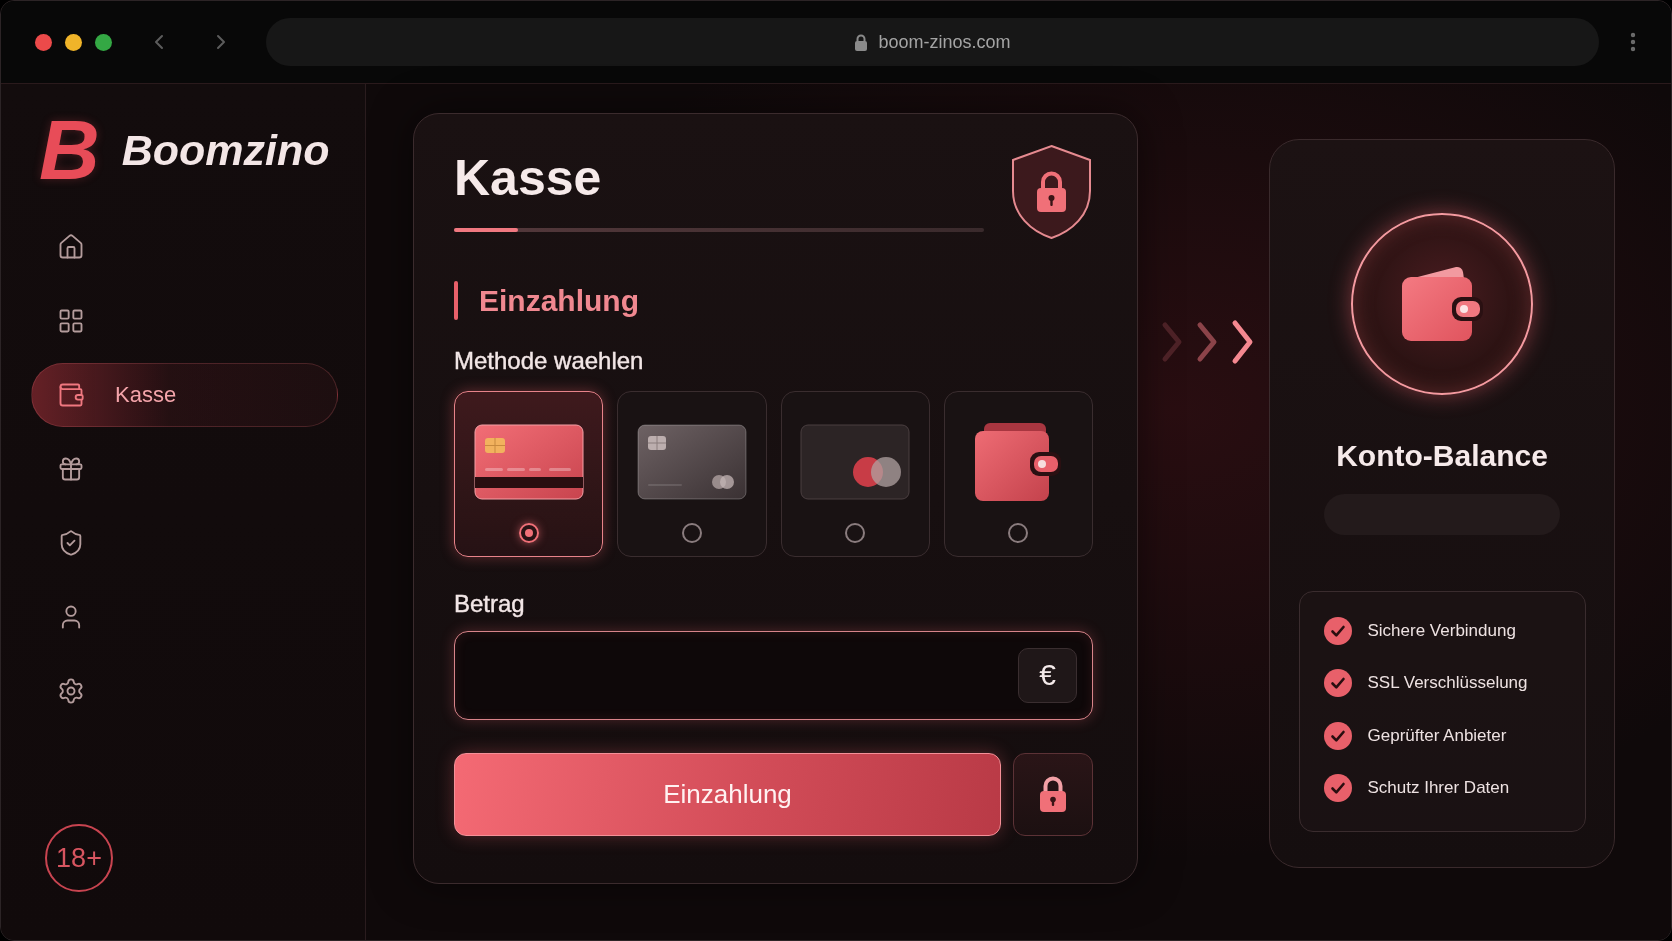 Image resolution: width=1672 pixels, height=941 pixels. What do you see at coordinates (944, 42) in the screenshot?
I see `url-text: boom-zinos.com` at bounding box center [944, 42].